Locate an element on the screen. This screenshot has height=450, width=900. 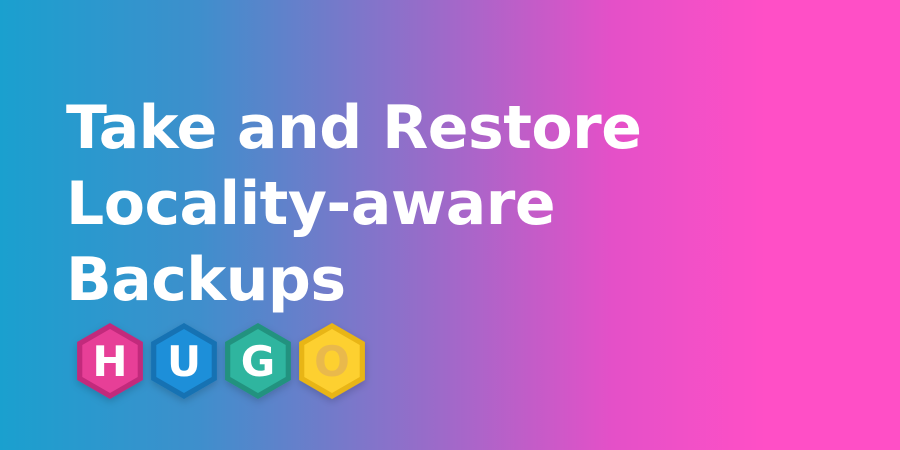
hex-letter-h: H is located at coordinates (109, 361).